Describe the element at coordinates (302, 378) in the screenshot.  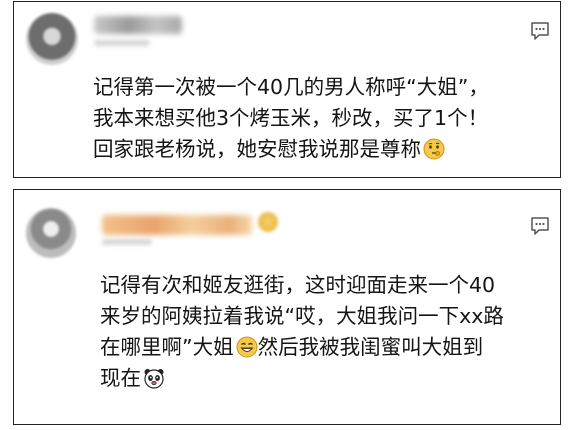
I see `comment-line: 现在` at that location.